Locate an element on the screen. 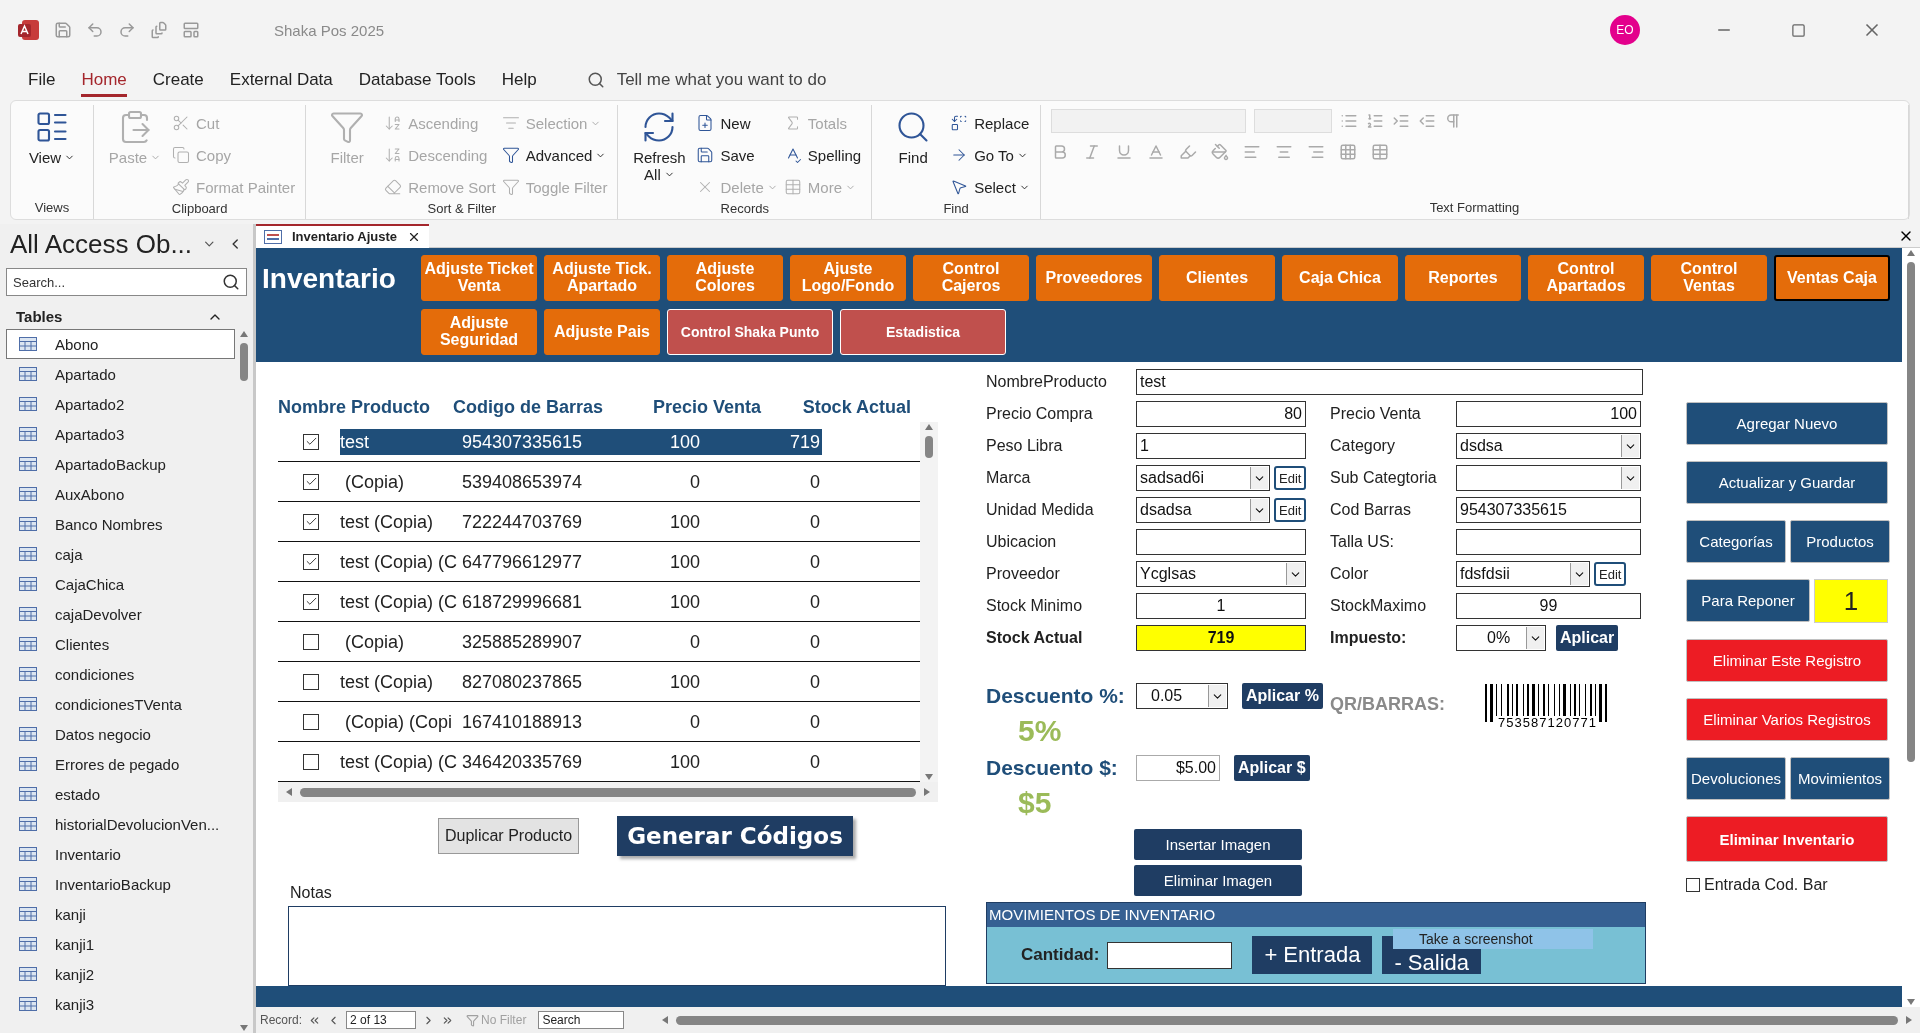 This screenshot has width=1920, height=1033. table-item: InventarioBackup is located at coordinates (120, 884).